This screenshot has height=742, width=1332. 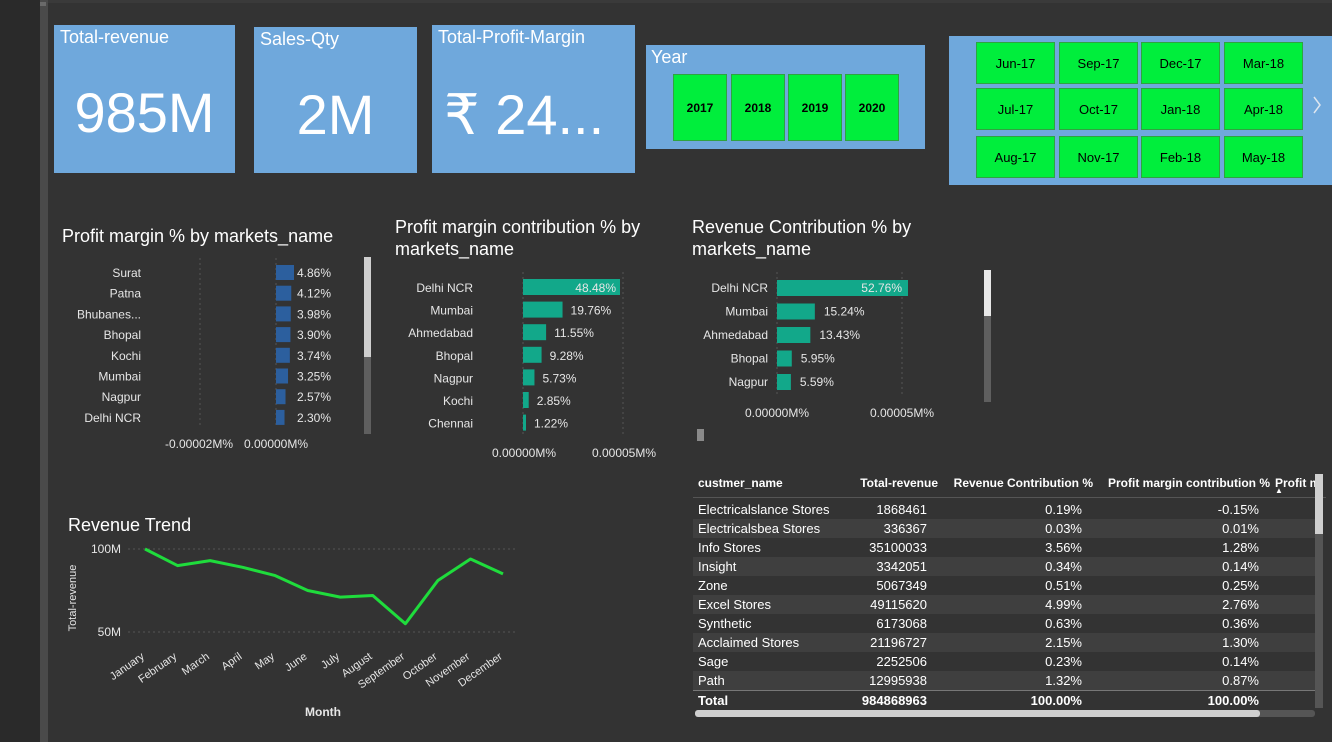 What do you see at coordinates (314, 397) in the screenshot?
I see `data-label: 2.57%` at bounding box center [314, 397].